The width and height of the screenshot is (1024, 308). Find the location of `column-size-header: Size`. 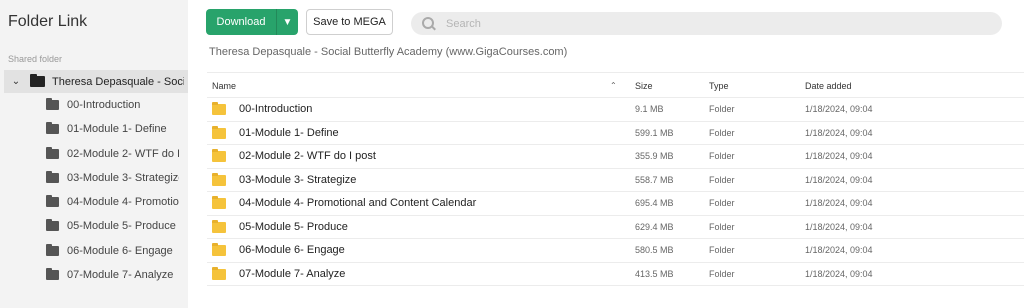

column-size-header: Size is located at coordinates (644, 86).